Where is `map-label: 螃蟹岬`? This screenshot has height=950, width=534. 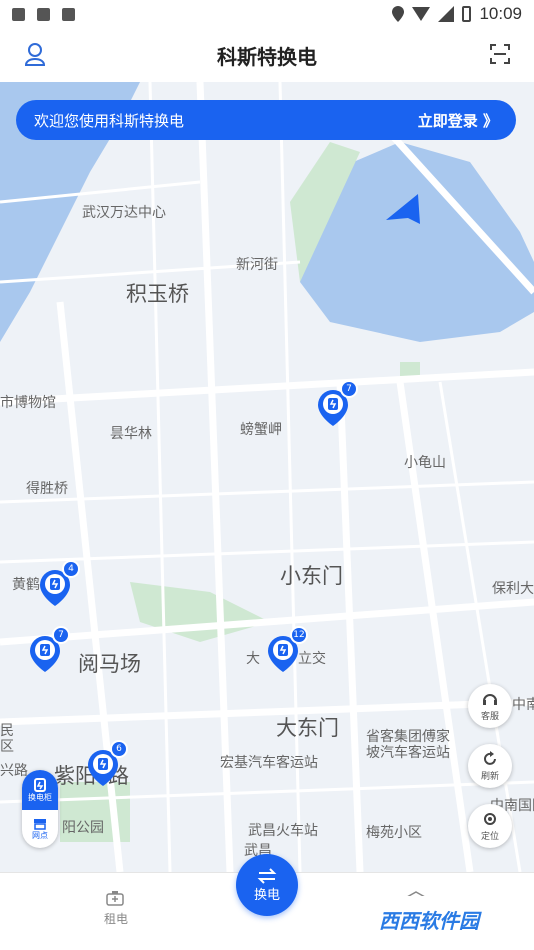
map-label: 螃蟹岬 is located at coordinates (261, 430).